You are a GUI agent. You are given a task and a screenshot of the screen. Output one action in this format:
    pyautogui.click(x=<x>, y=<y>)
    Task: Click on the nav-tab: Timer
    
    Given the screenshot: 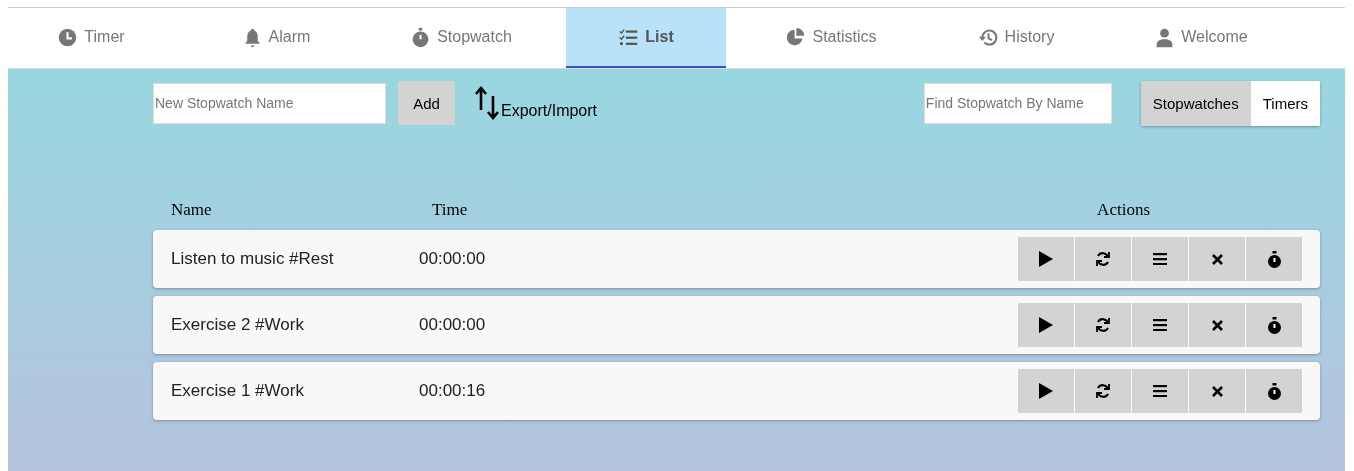 What is the action you would take?
    pyautogui.click(x=91, y=38)
    